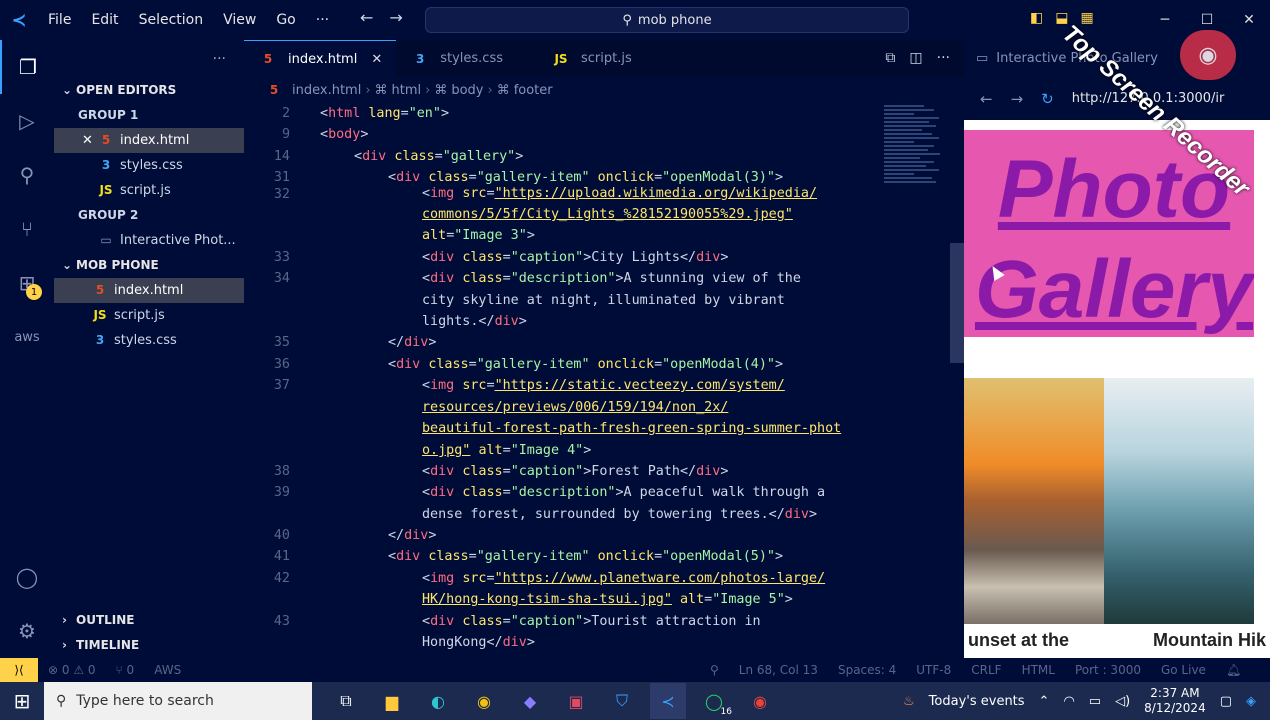 The width and height of the screenshot is (1270, 720). I want to click on tray-chevron-icon: ⌃, so click(1044, 701).